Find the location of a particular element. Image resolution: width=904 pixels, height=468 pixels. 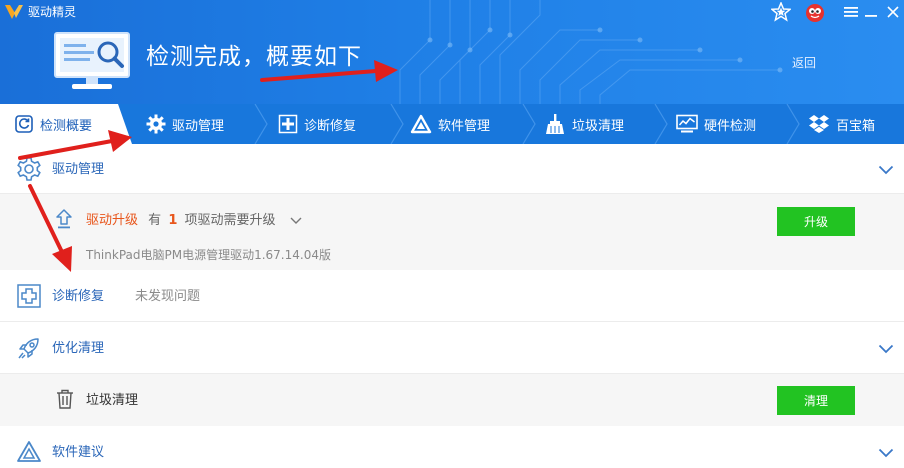

monitor-chart-icon is located at coordinates (687, 123).